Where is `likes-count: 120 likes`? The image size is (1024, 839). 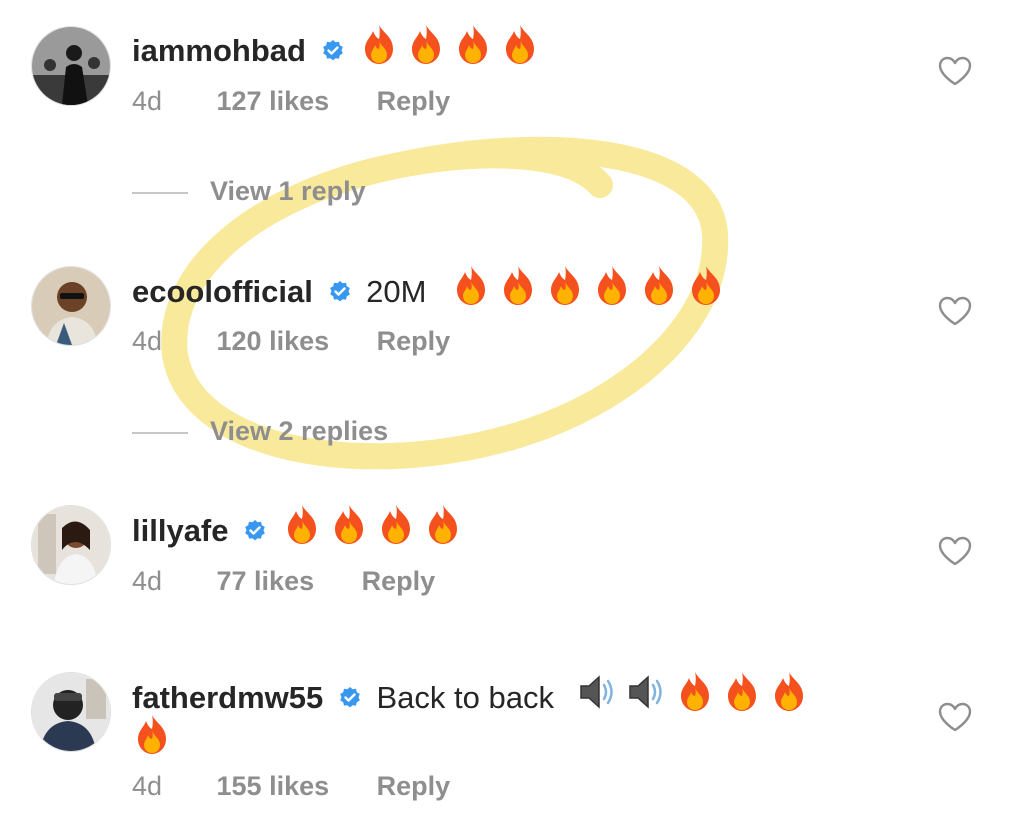 likes-count: 120 likes is located at coordinates (273, 341).